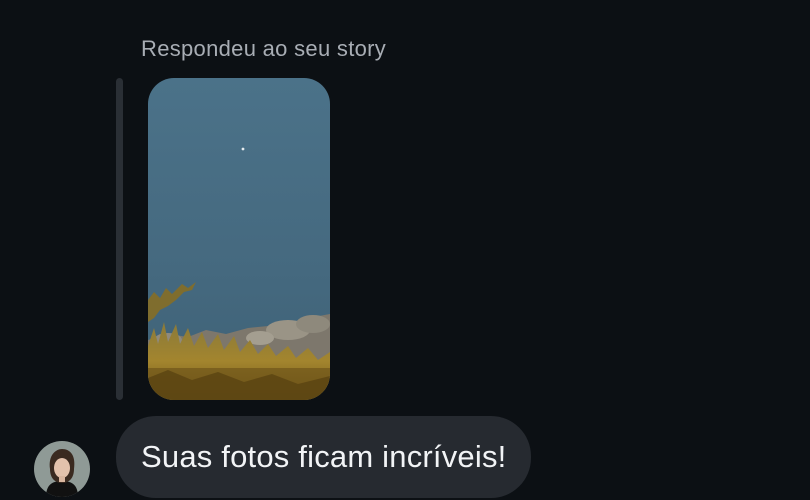  I want to click on sender-avatar, so click(62, 469).